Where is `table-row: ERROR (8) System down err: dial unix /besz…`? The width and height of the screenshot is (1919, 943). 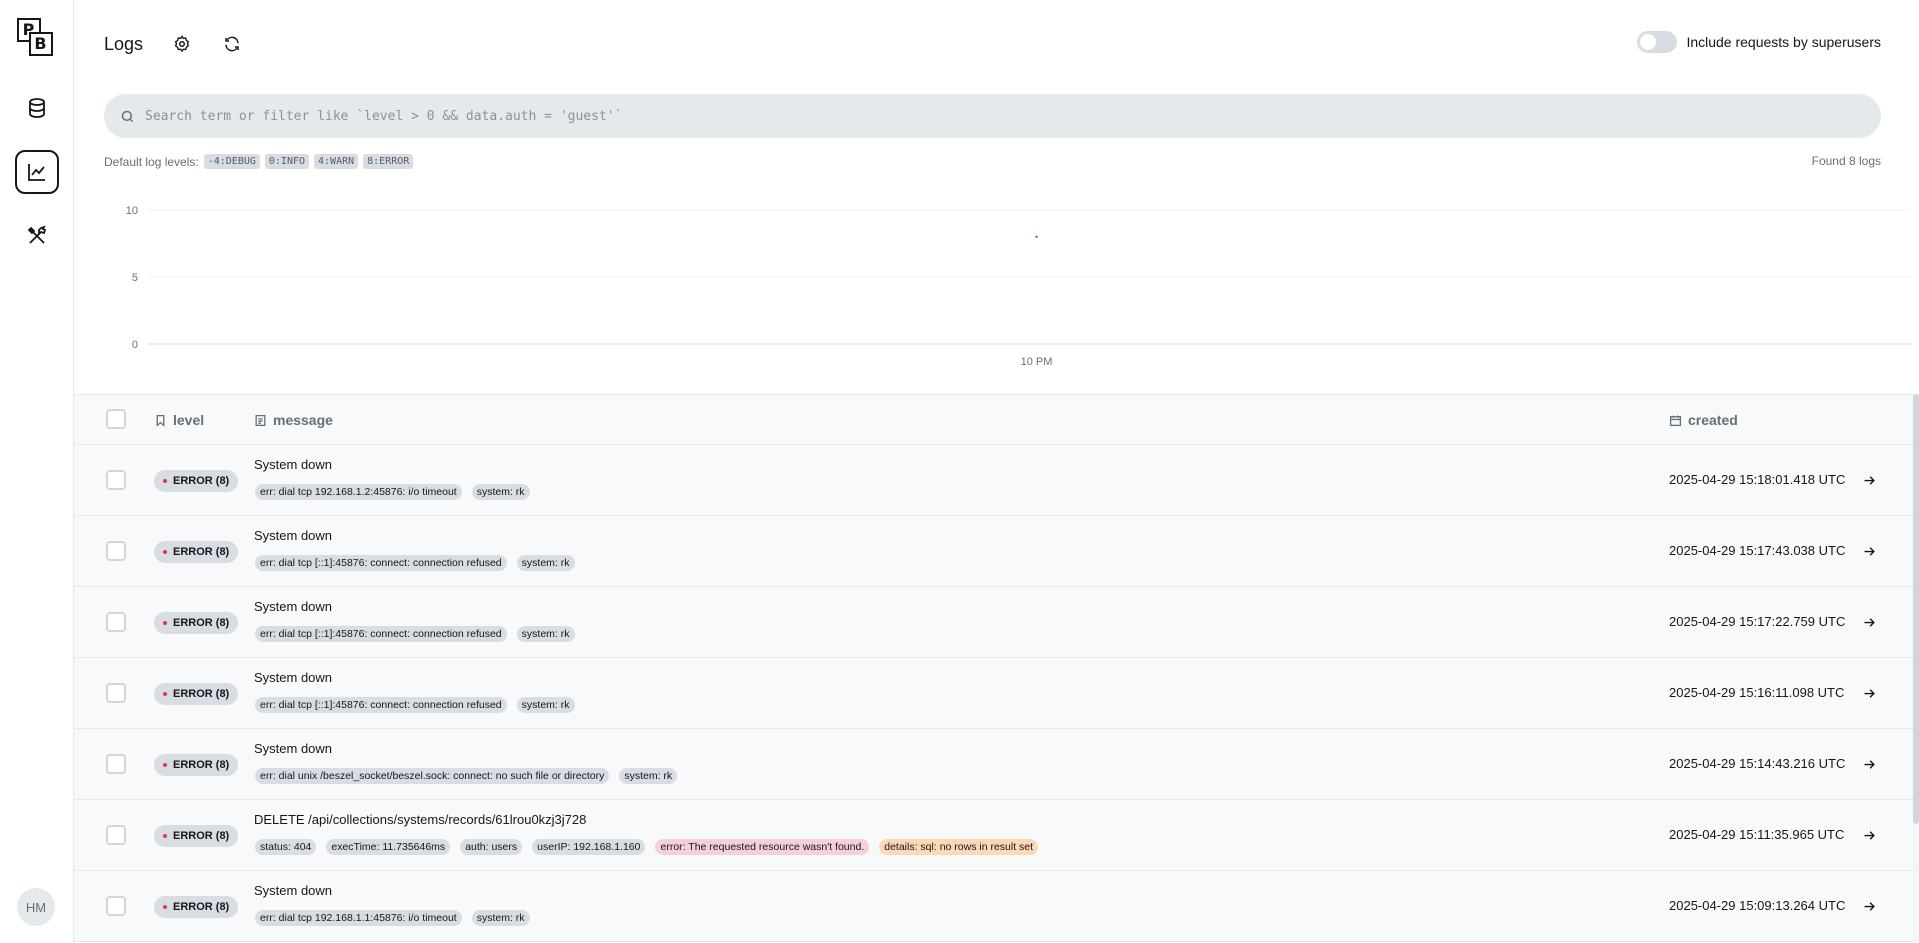
table-row: ERROR (8) System down err: dial unix /besz… is located at coordinates (996, 764).